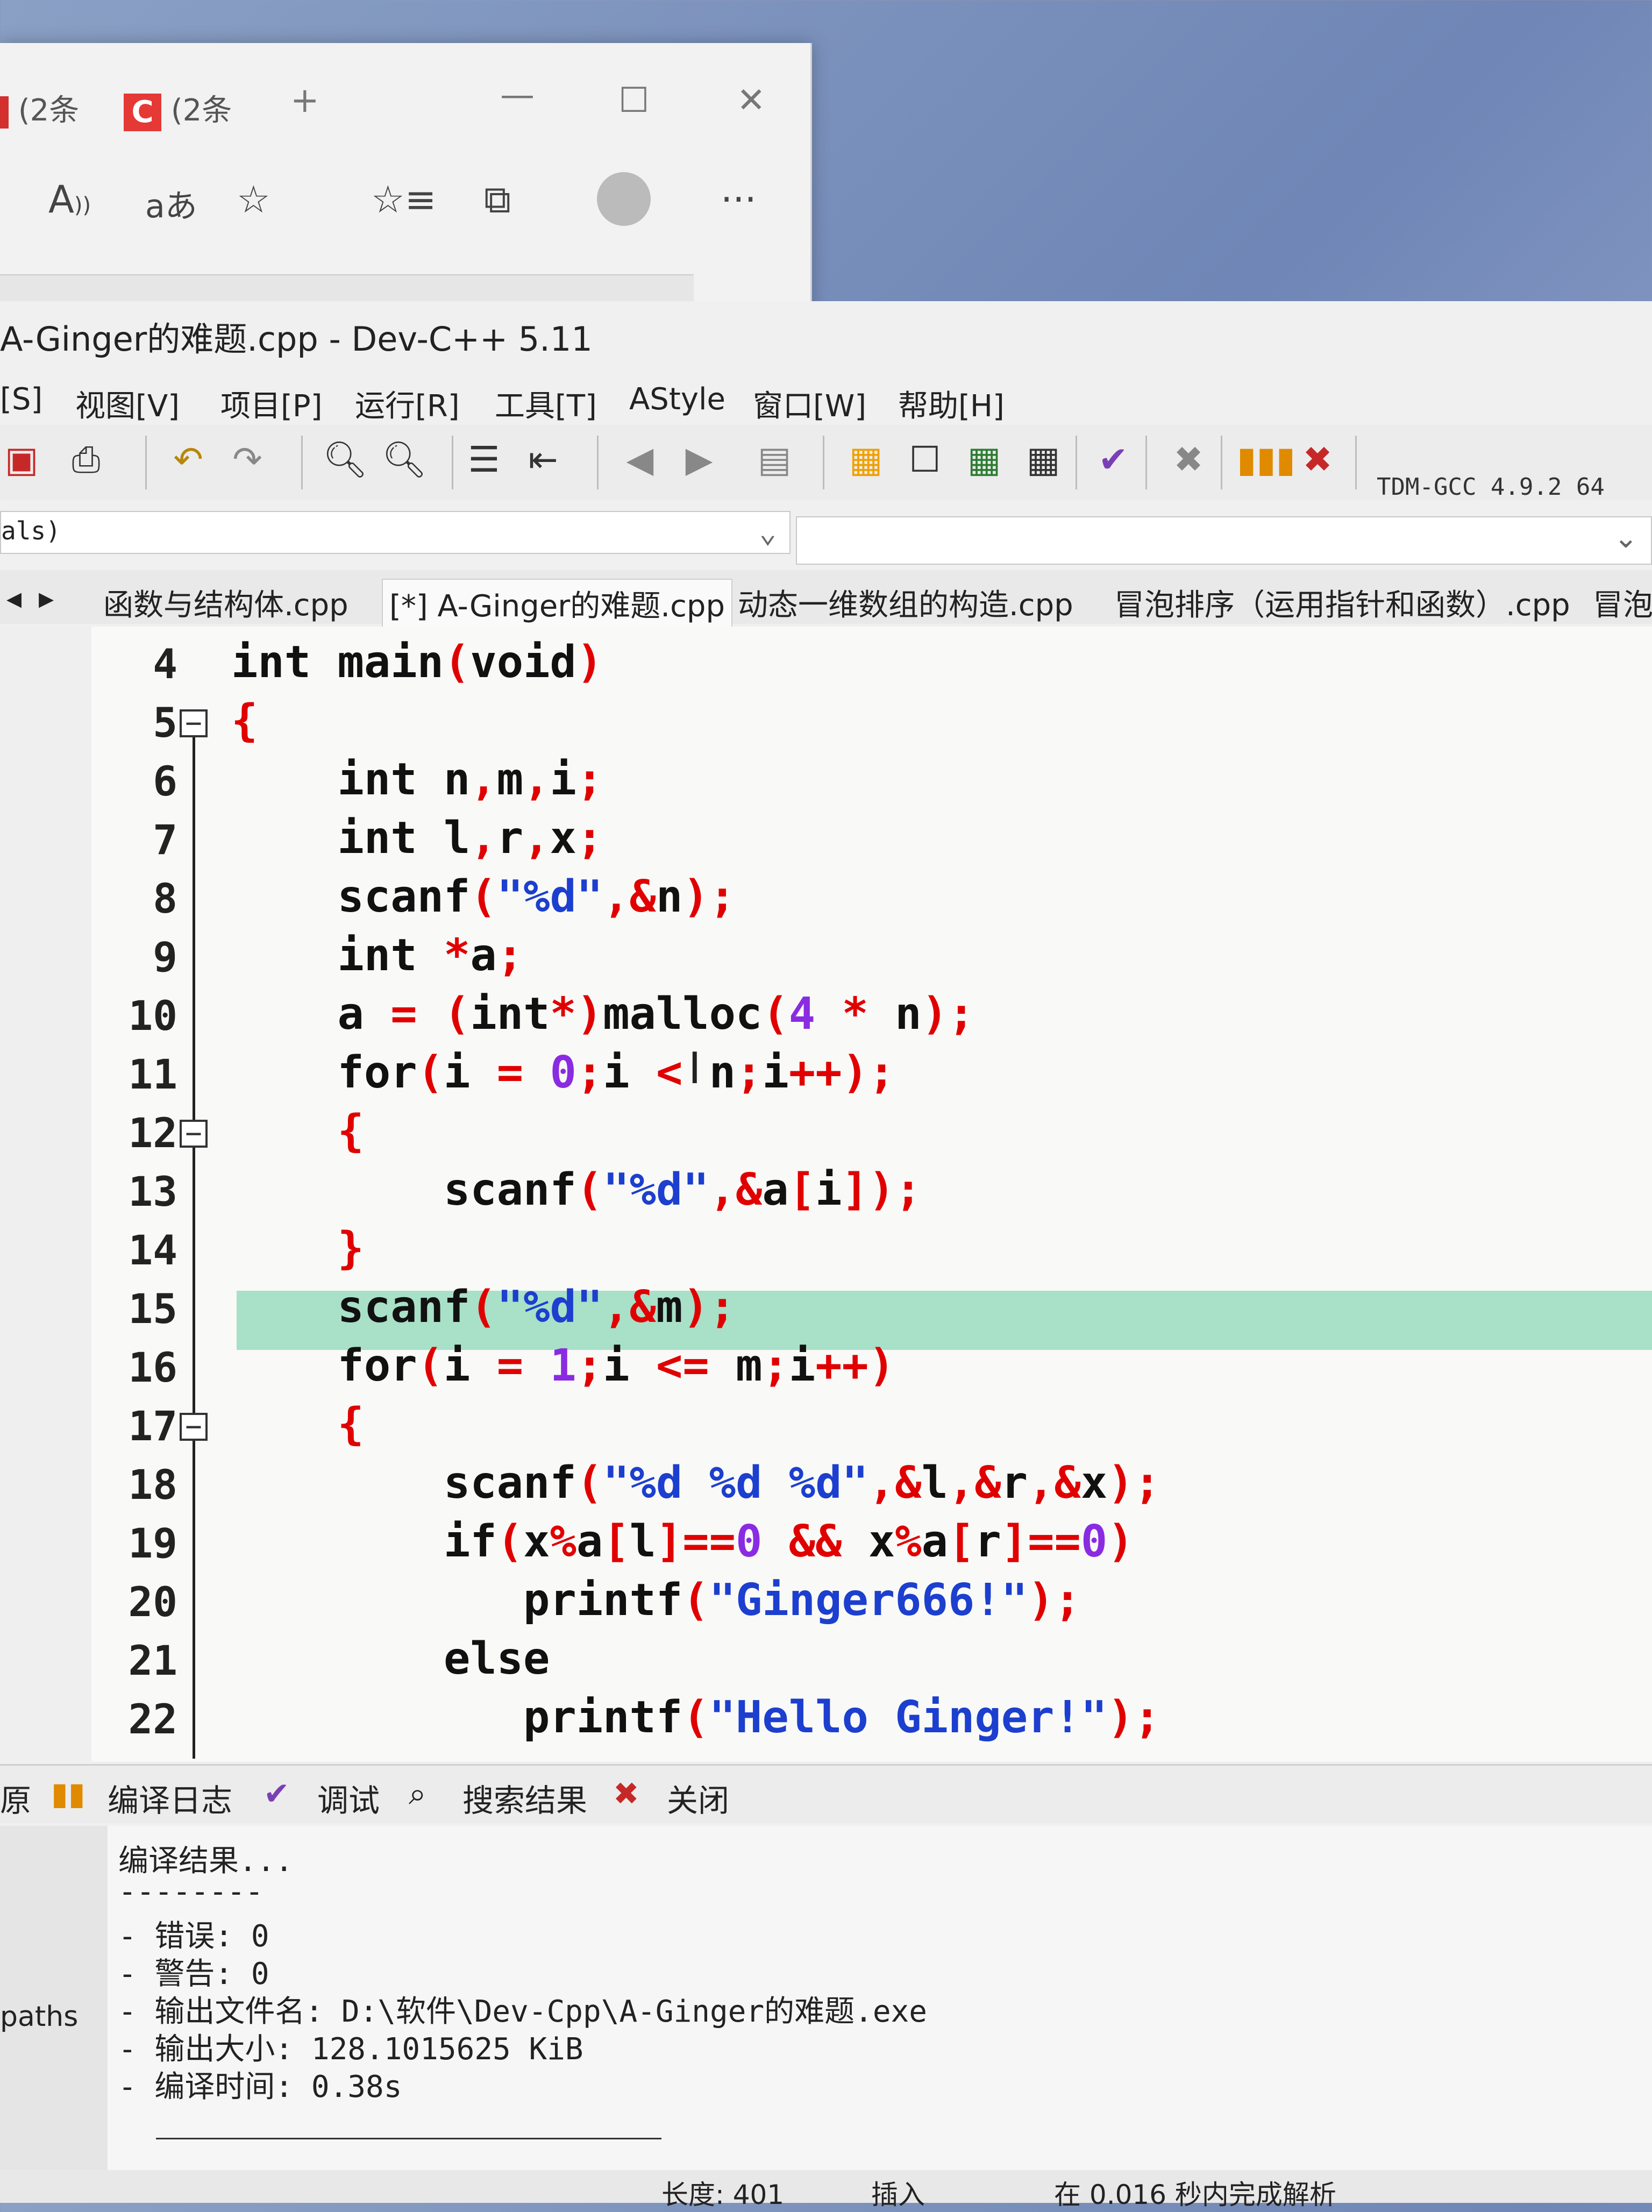 This screenshot has height=2212, width=1652. What do you see at coordinates (311, 1014) in the screenshot?
I see `code-token: a` at bounding box center [311, 1014].